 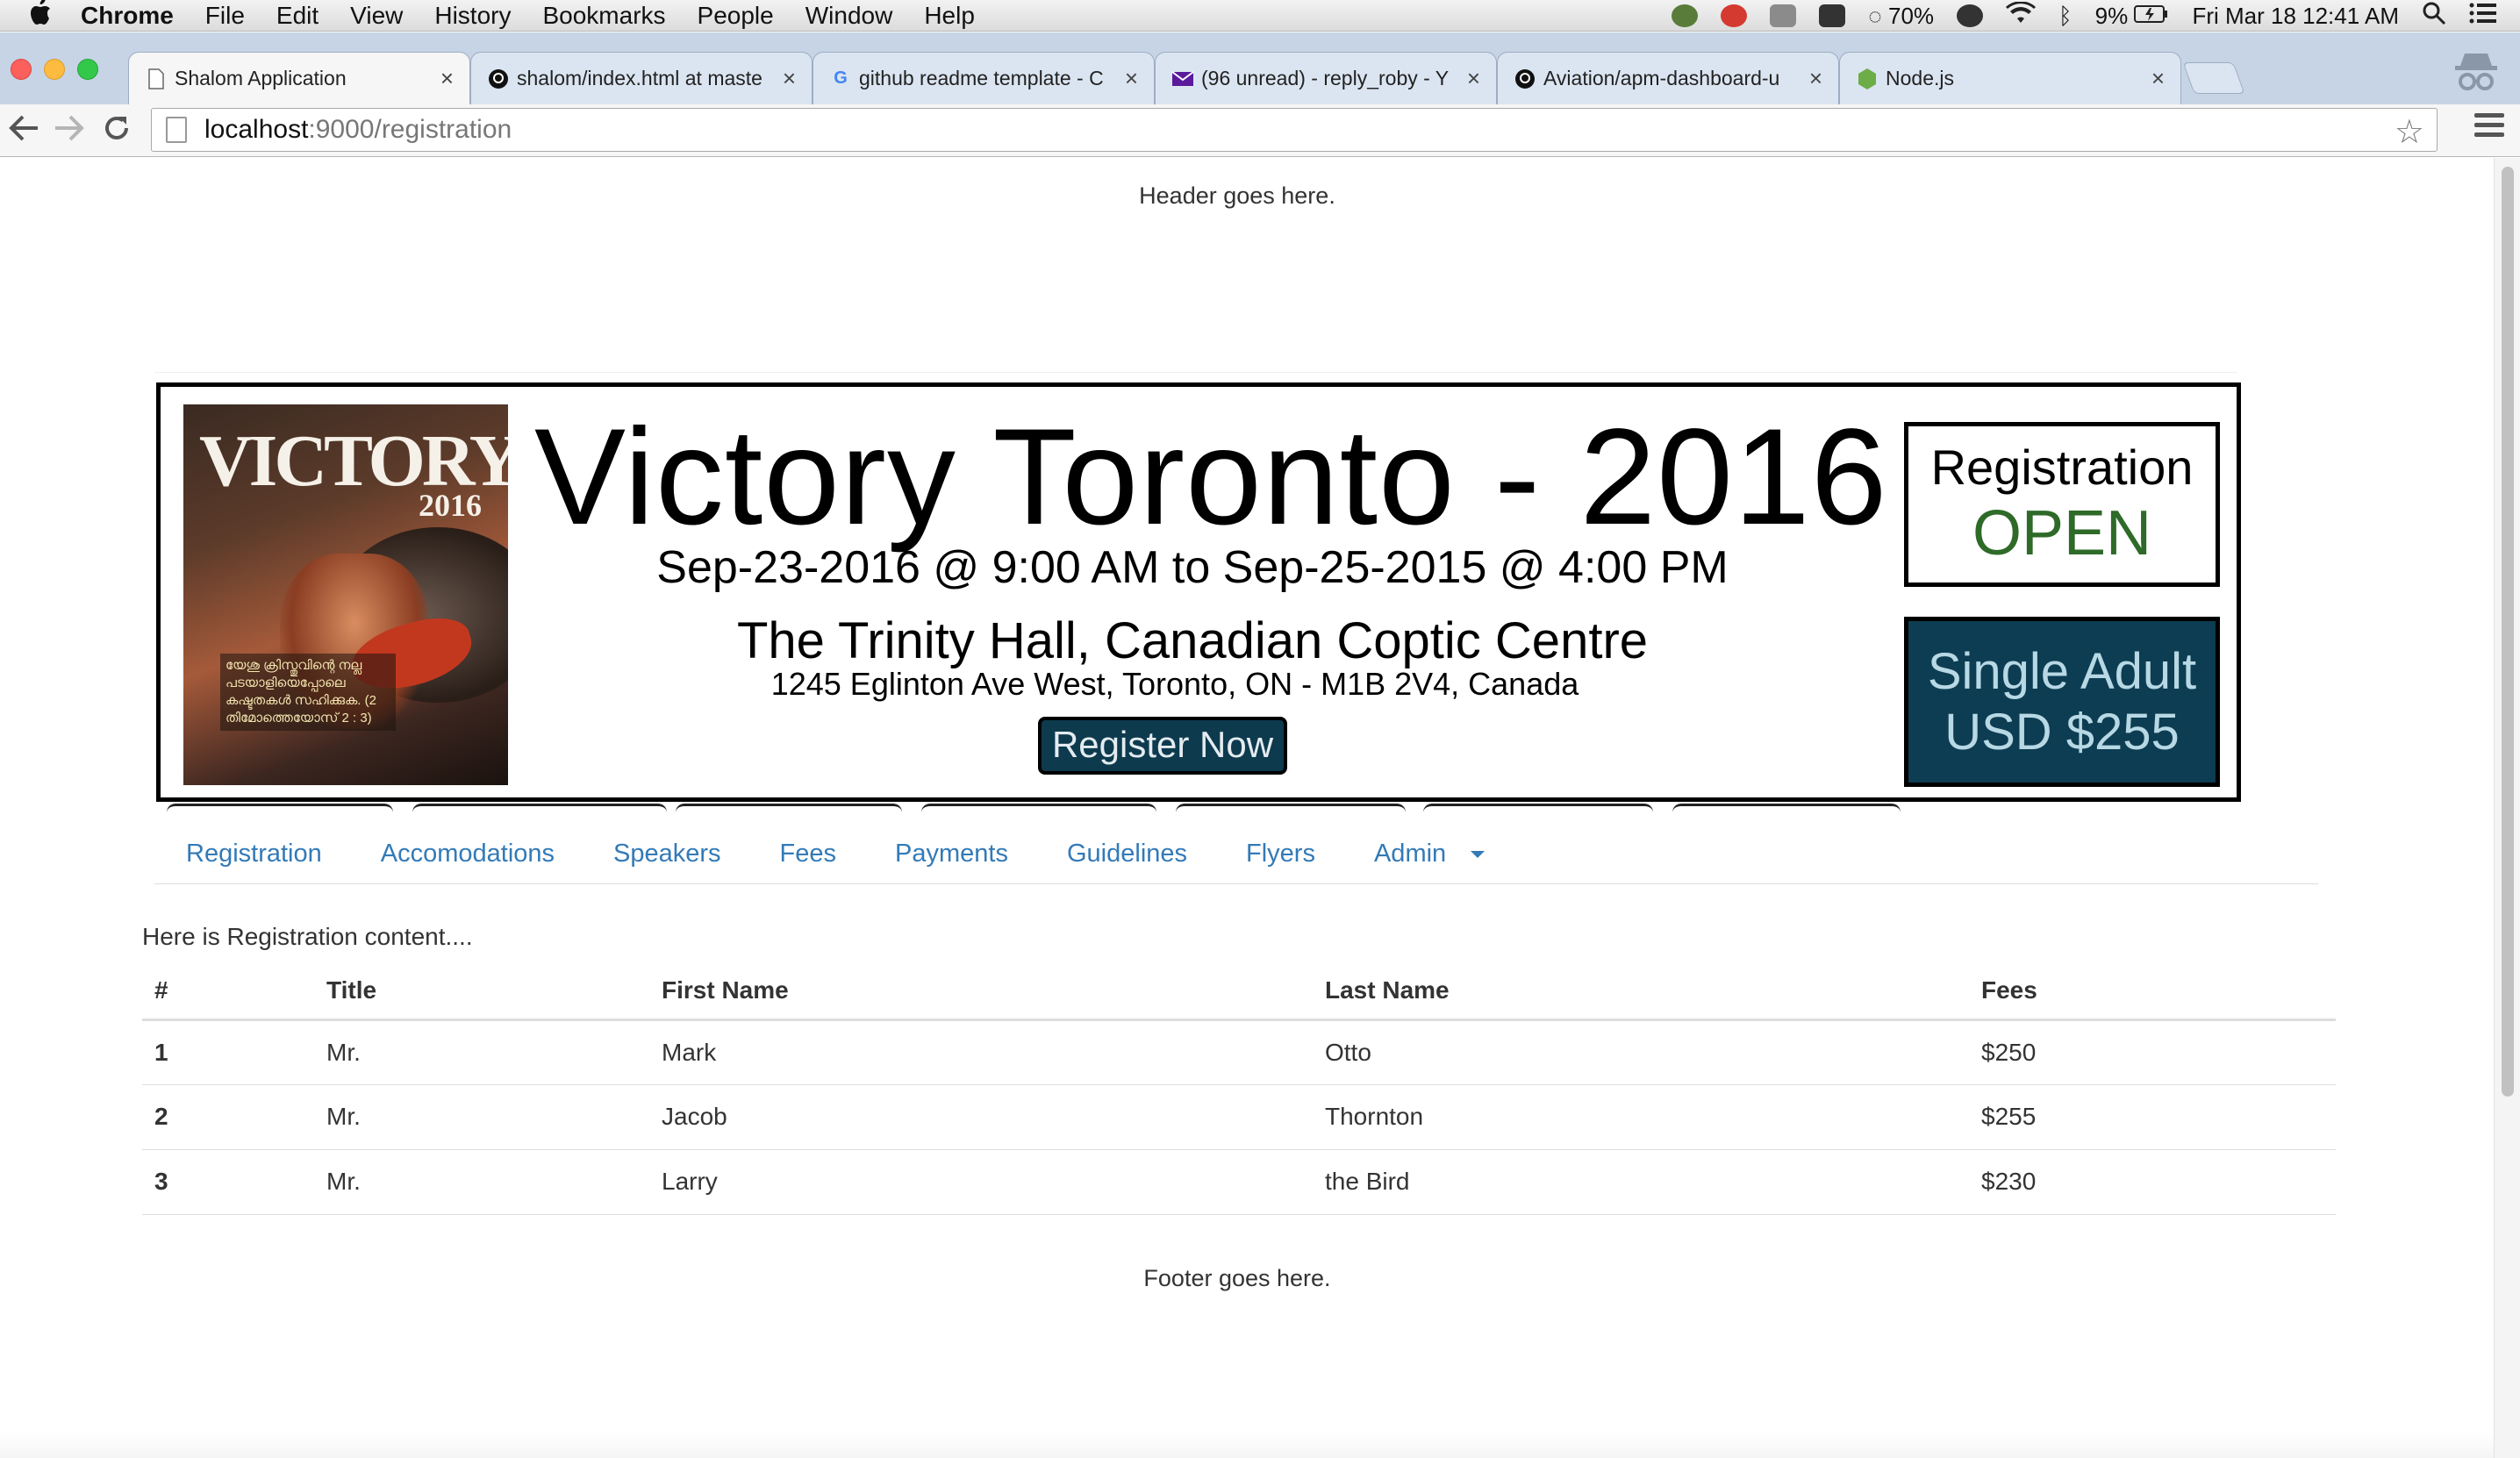 I want to click on nav-fees: Fees, so click(x=808, y=854).